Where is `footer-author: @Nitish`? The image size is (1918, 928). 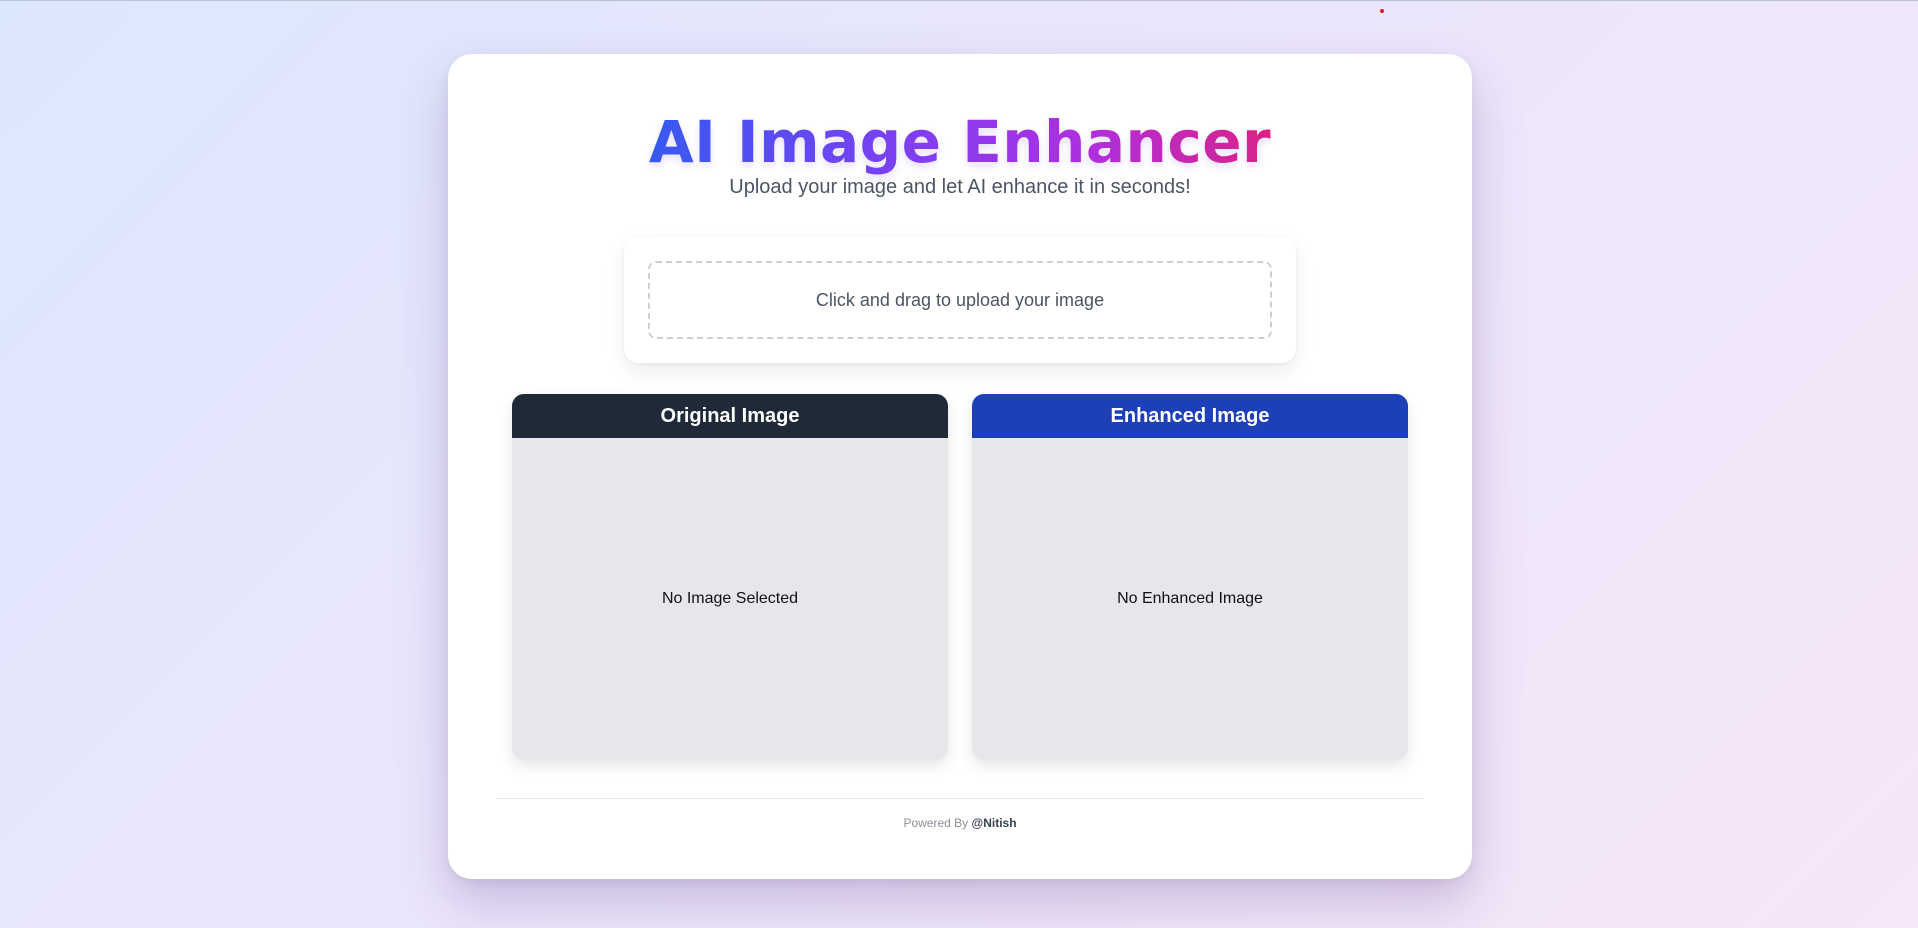
footer-author: @Nitish is located at coordinates (994, 823).